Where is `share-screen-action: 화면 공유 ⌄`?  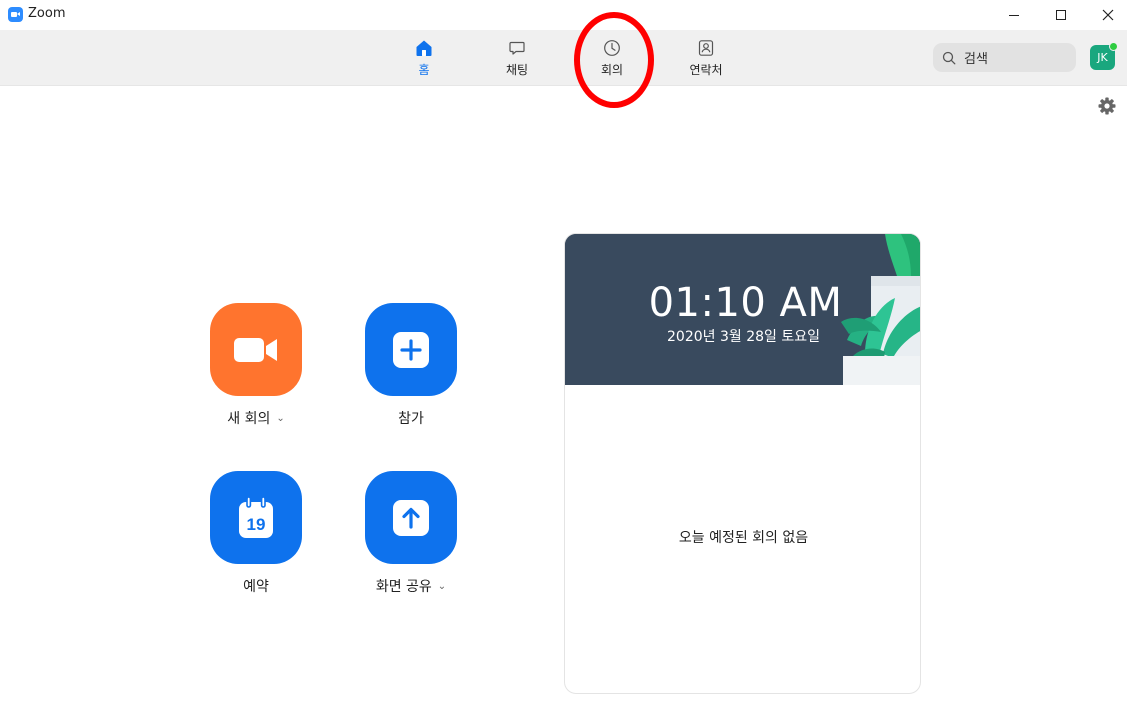 share-screen-action: 화면 공유 ⌄ is located at coordinates (411, 533).